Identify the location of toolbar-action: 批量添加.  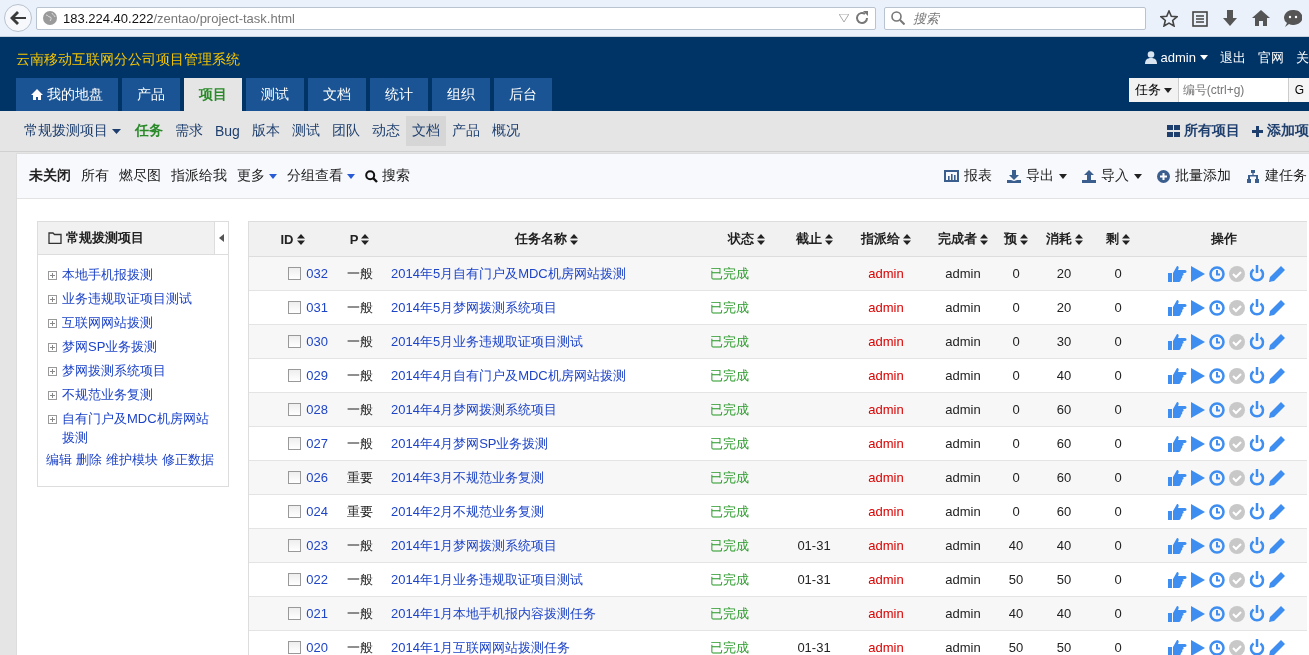
(1194, 176).